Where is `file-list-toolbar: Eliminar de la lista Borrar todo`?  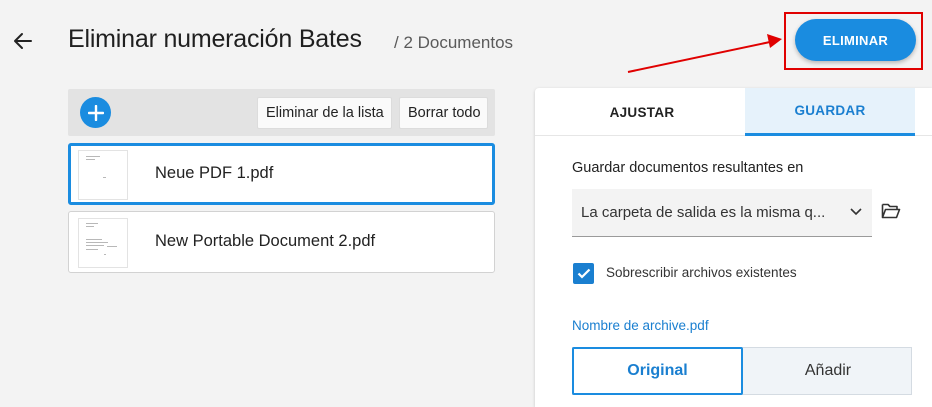 file-list-toolbar: Eliminar de la lista Borrar todo is located at coordinates (281, 112).